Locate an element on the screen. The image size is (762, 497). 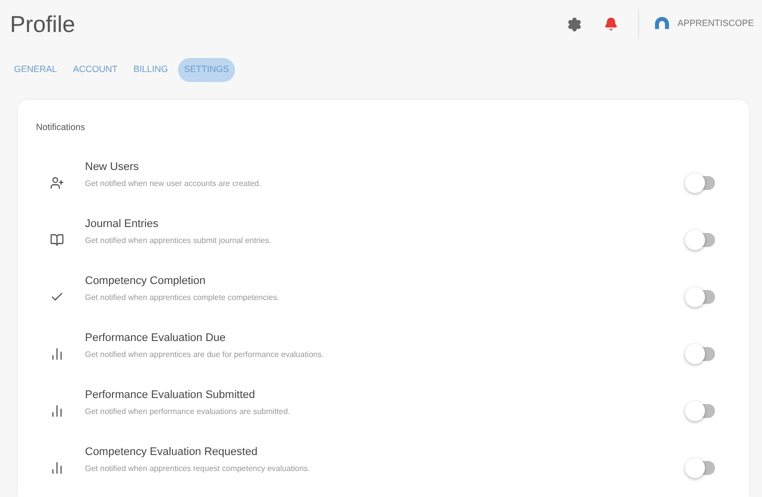
book-icon is located at coordinates (57, 239).